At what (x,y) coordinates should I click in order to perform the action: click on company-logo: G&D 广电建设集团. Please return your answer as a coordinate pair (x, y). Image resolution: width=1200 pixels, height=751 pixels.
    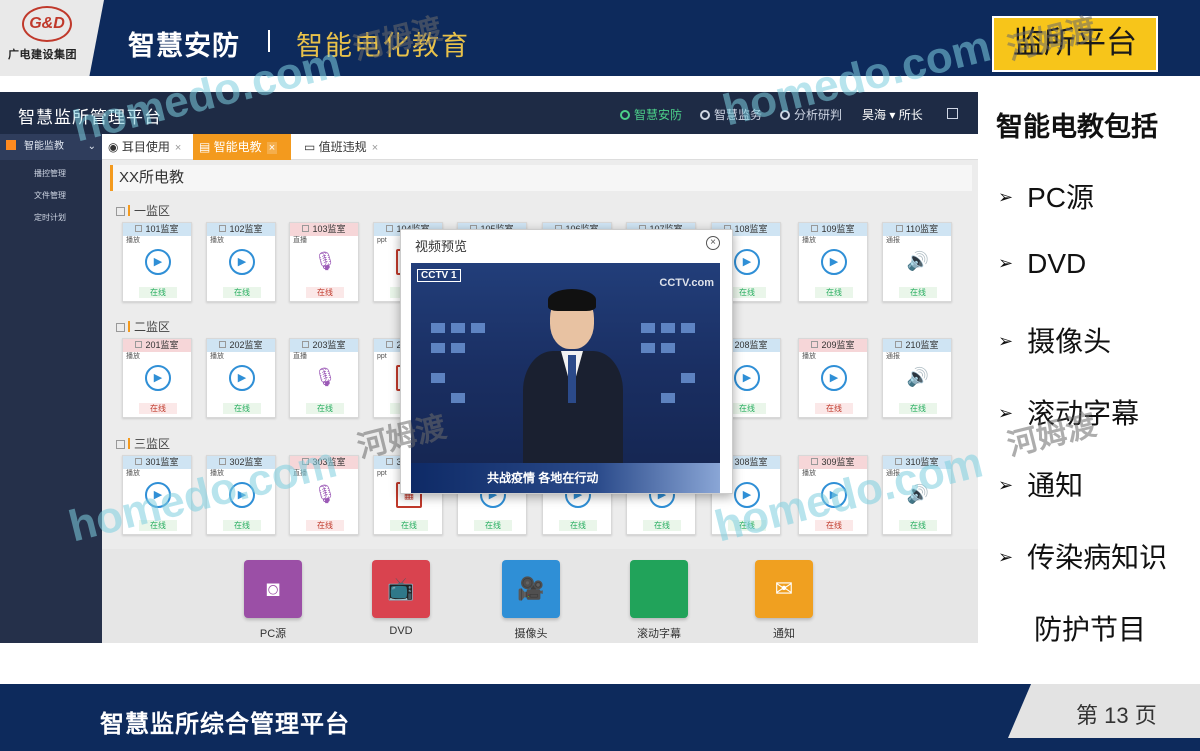
    Looking at the image, I should click on (52, 38).